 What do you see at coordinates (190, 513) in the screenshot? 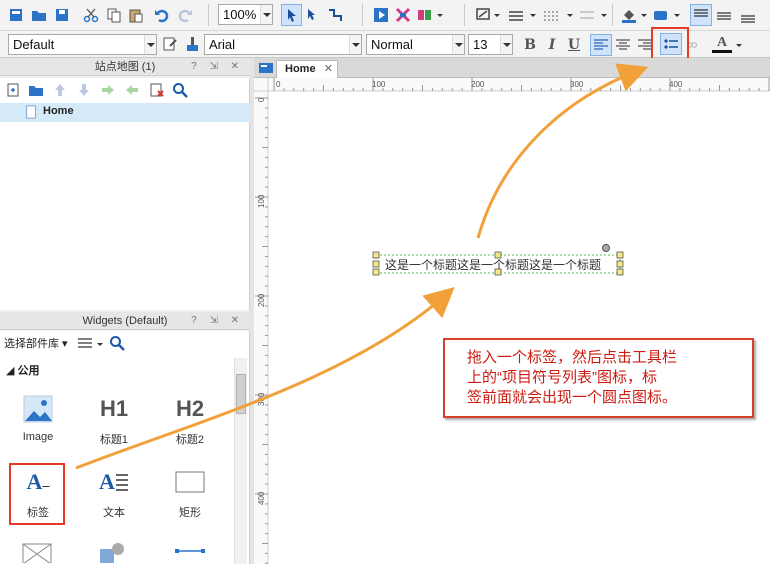
I see `widget-label: 矩形` at bounding box center [190, 513].